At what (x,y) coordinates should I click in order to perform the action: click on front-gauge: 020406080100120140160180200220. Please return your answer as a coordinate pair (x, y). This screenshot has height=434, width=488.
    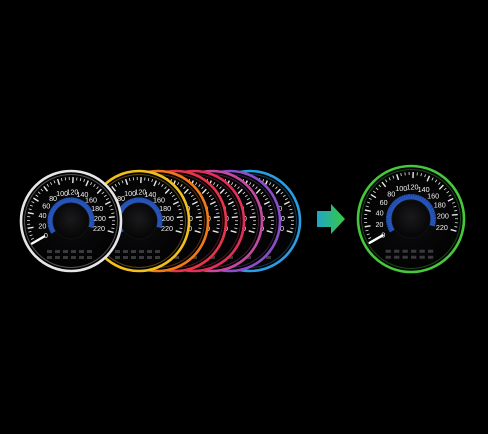
    Looking at the image, I should click on (71, 221).